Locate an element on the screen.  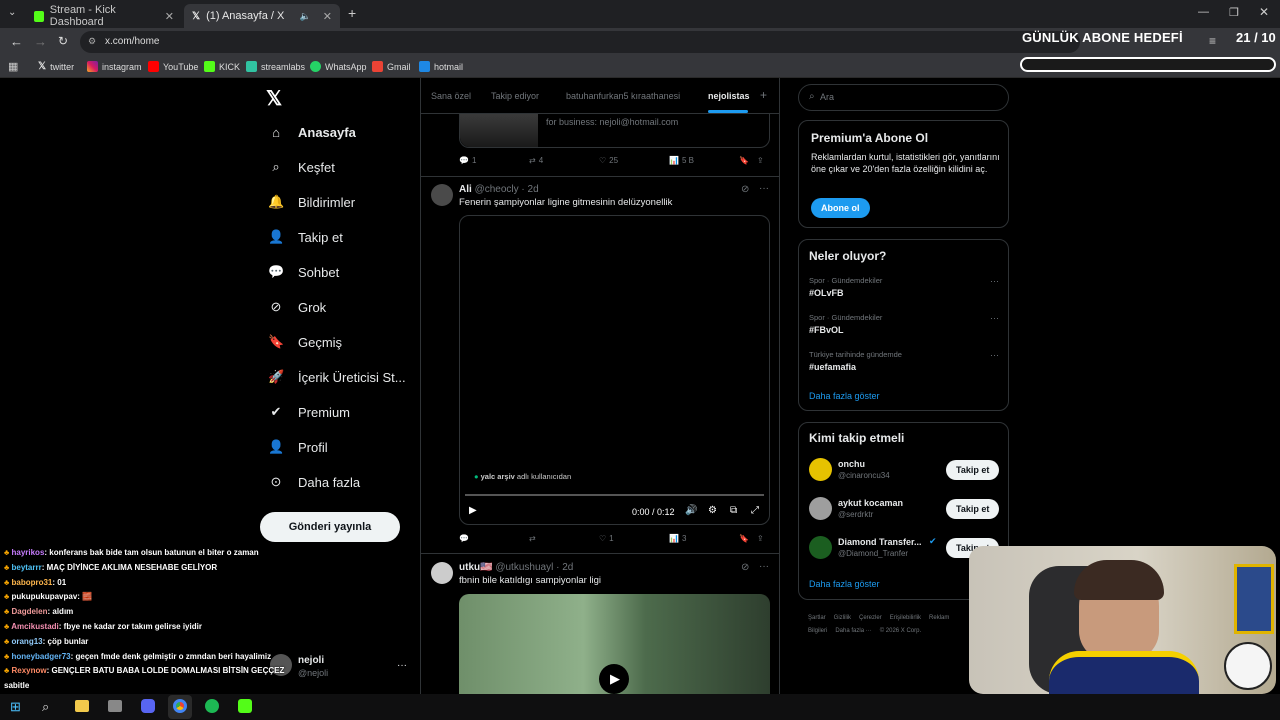
video-thumbnail: ▶ is located at coordinates (614, 644).